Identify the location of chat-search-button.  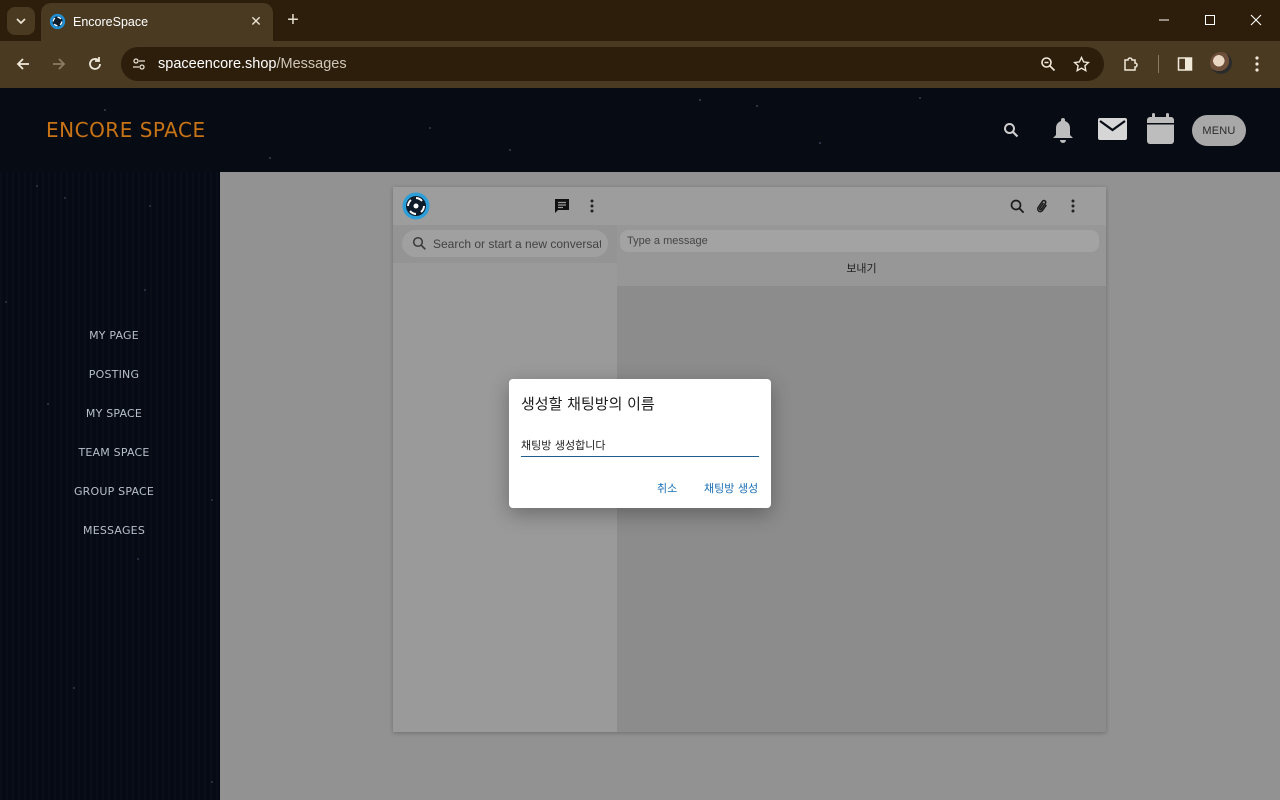
(1017, 206).